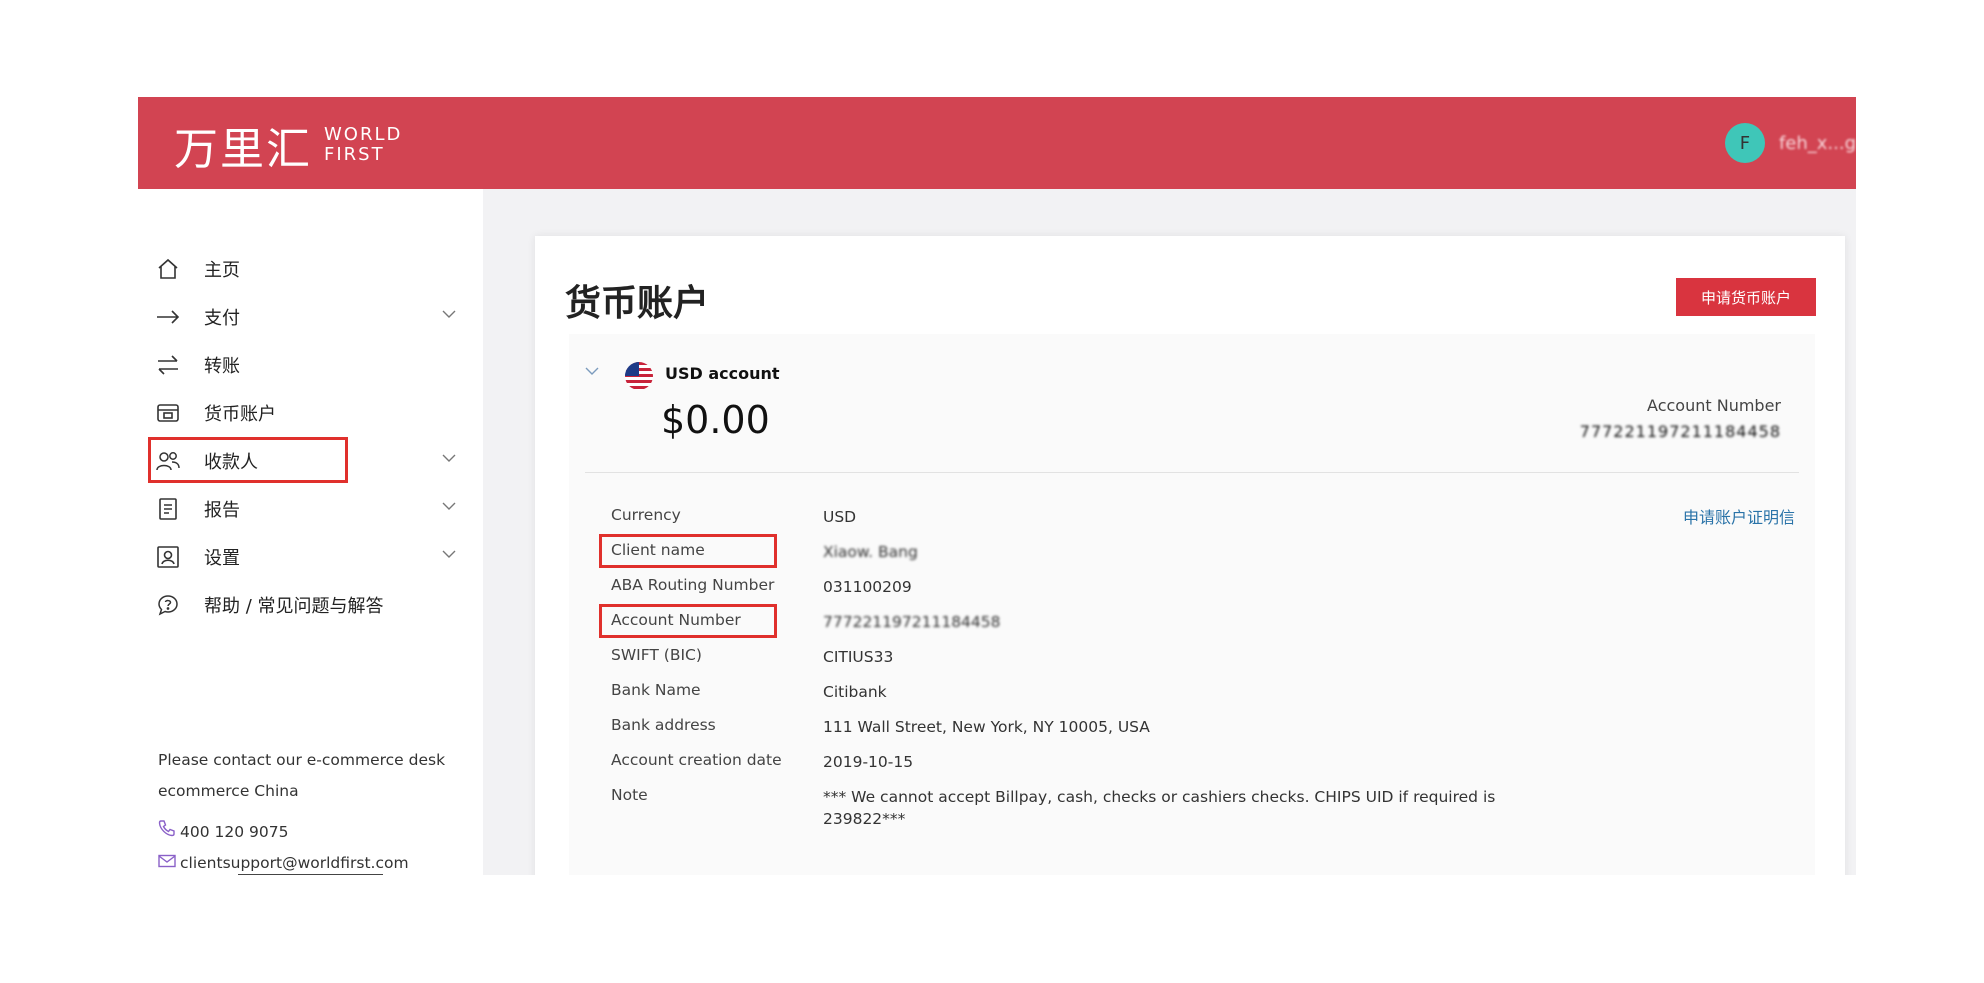  I want to click on highlight-box-currency-accounts, so click(248, 460).